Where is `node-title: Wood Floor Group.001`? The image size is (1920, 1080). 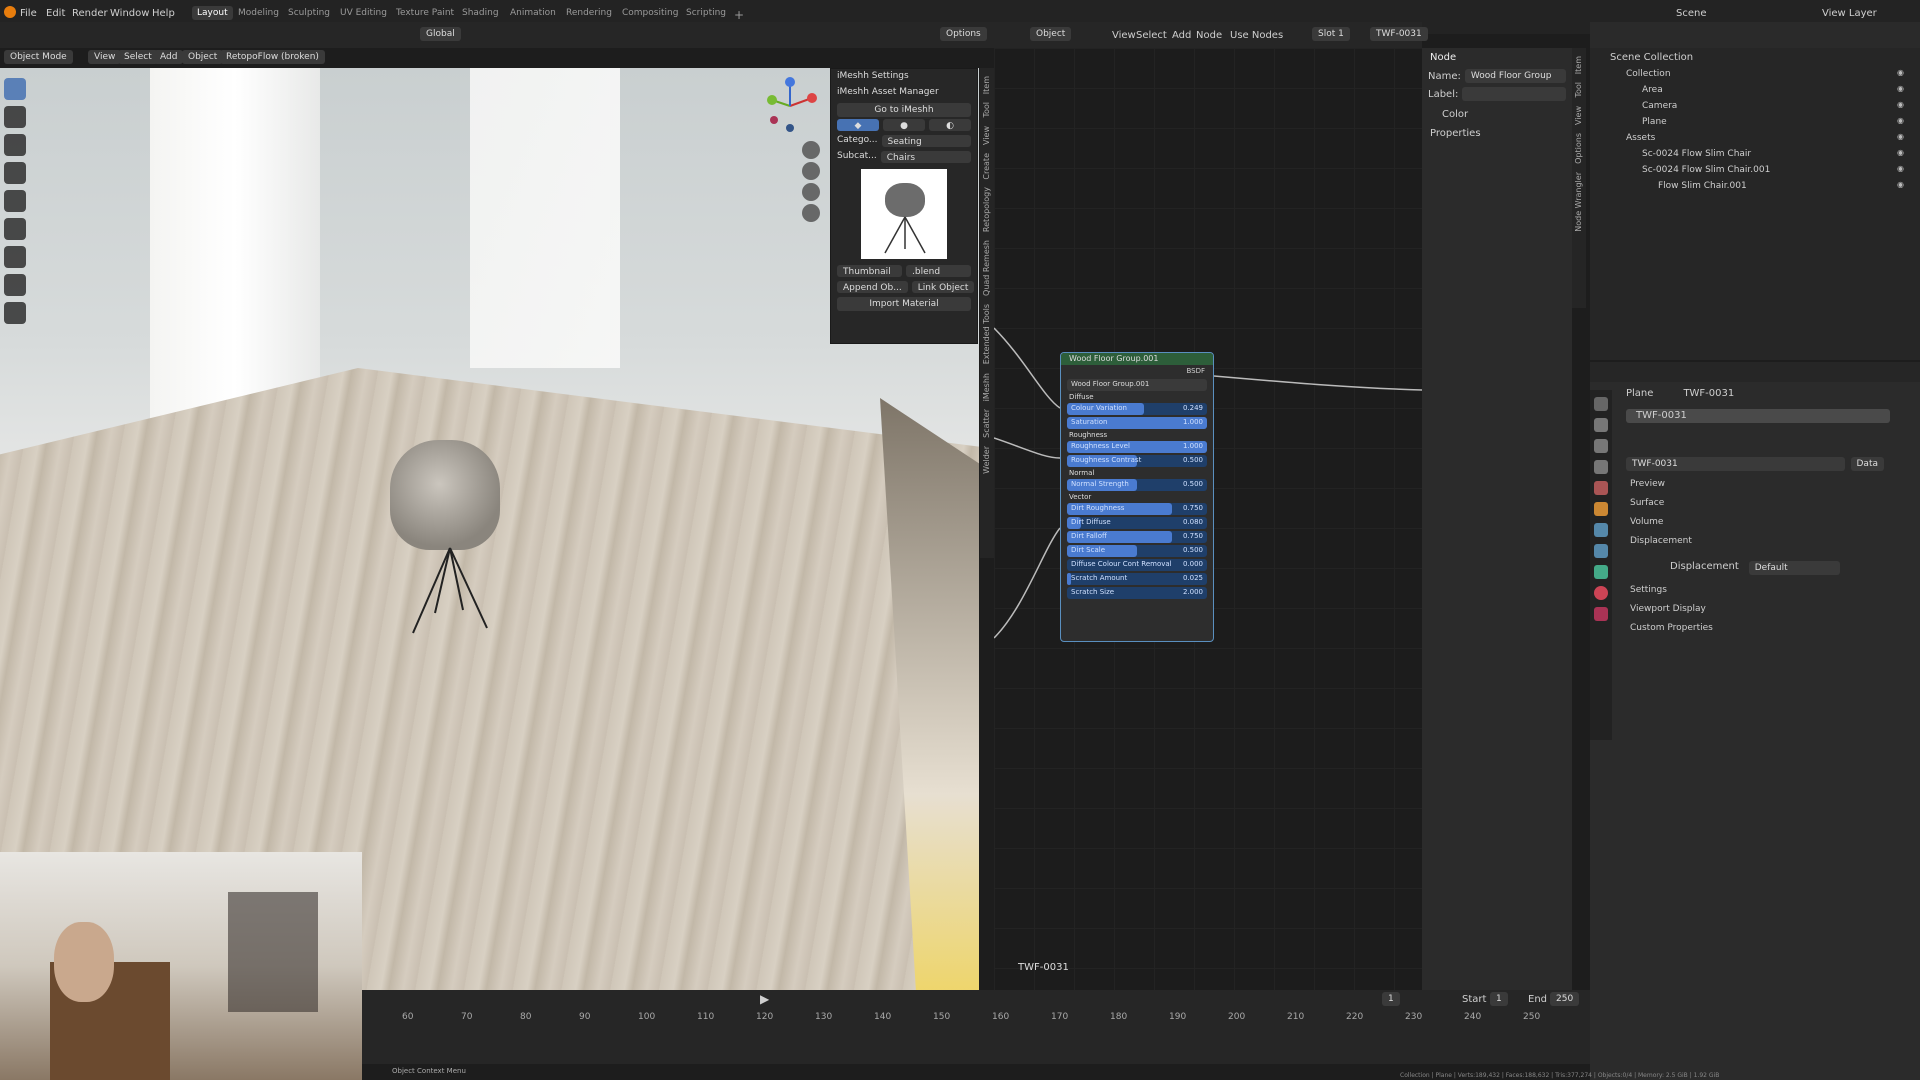
node-title: Wood Floor Group.001 is located at coordinates (1137, 359).